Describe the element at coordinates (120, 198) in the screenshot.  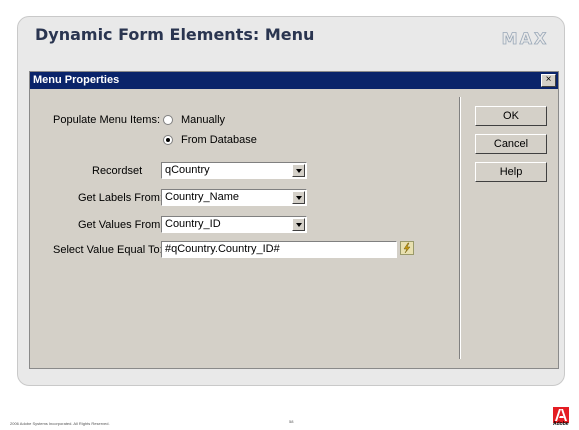
I see `labels-from-label: Get Labels From:` at that location.